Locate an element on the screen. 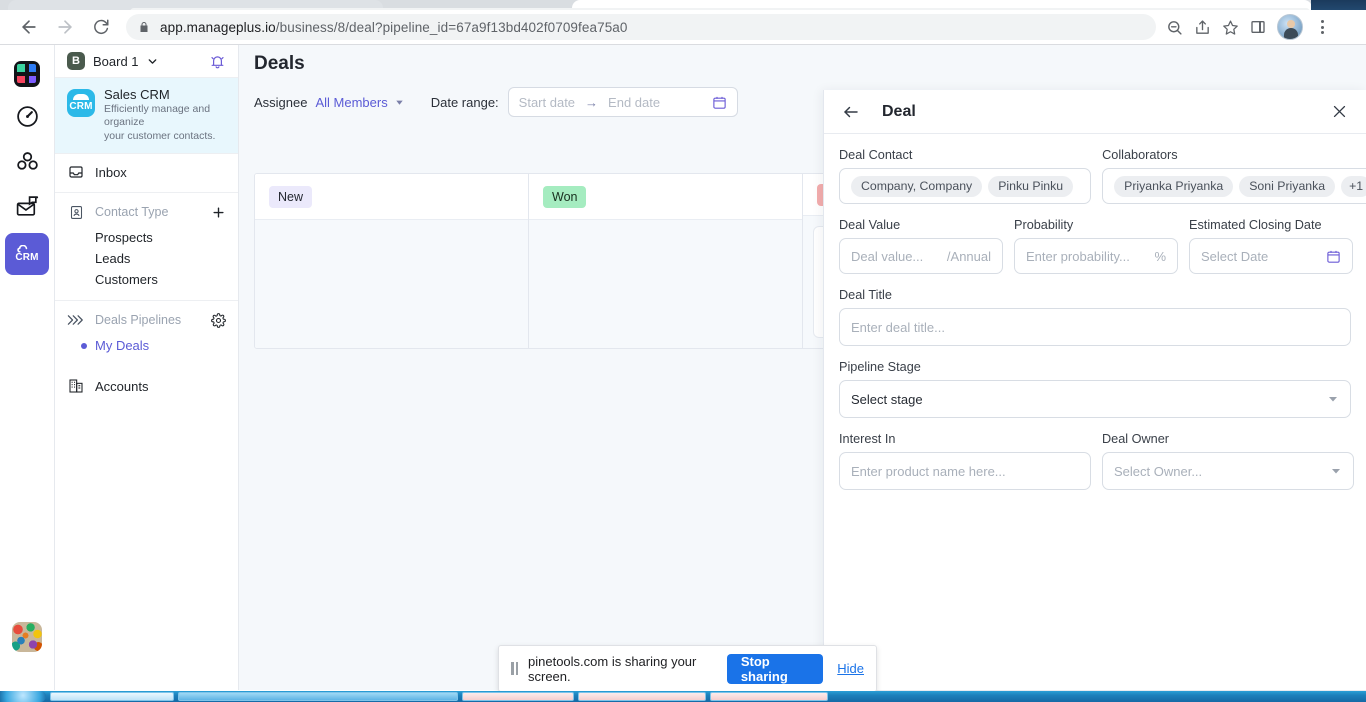 This screenshot has width=1366, height=702. board-selector: B Board 1 is located at coordinates (146, 61).